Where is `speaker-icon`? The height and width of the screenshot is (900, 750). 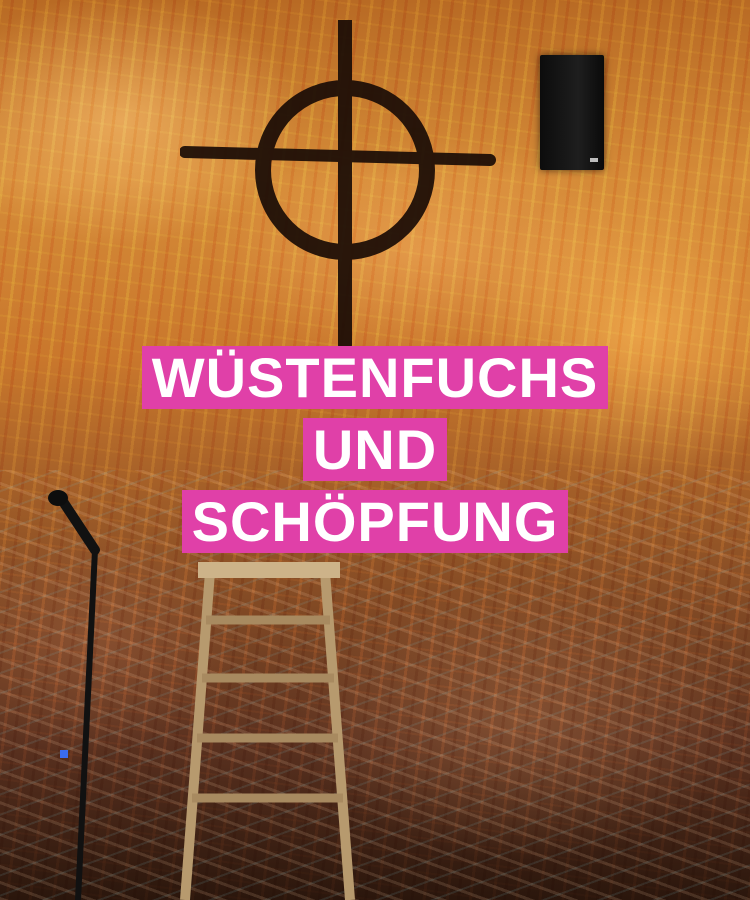
speaker-icon is located at coordinates (572, 112).